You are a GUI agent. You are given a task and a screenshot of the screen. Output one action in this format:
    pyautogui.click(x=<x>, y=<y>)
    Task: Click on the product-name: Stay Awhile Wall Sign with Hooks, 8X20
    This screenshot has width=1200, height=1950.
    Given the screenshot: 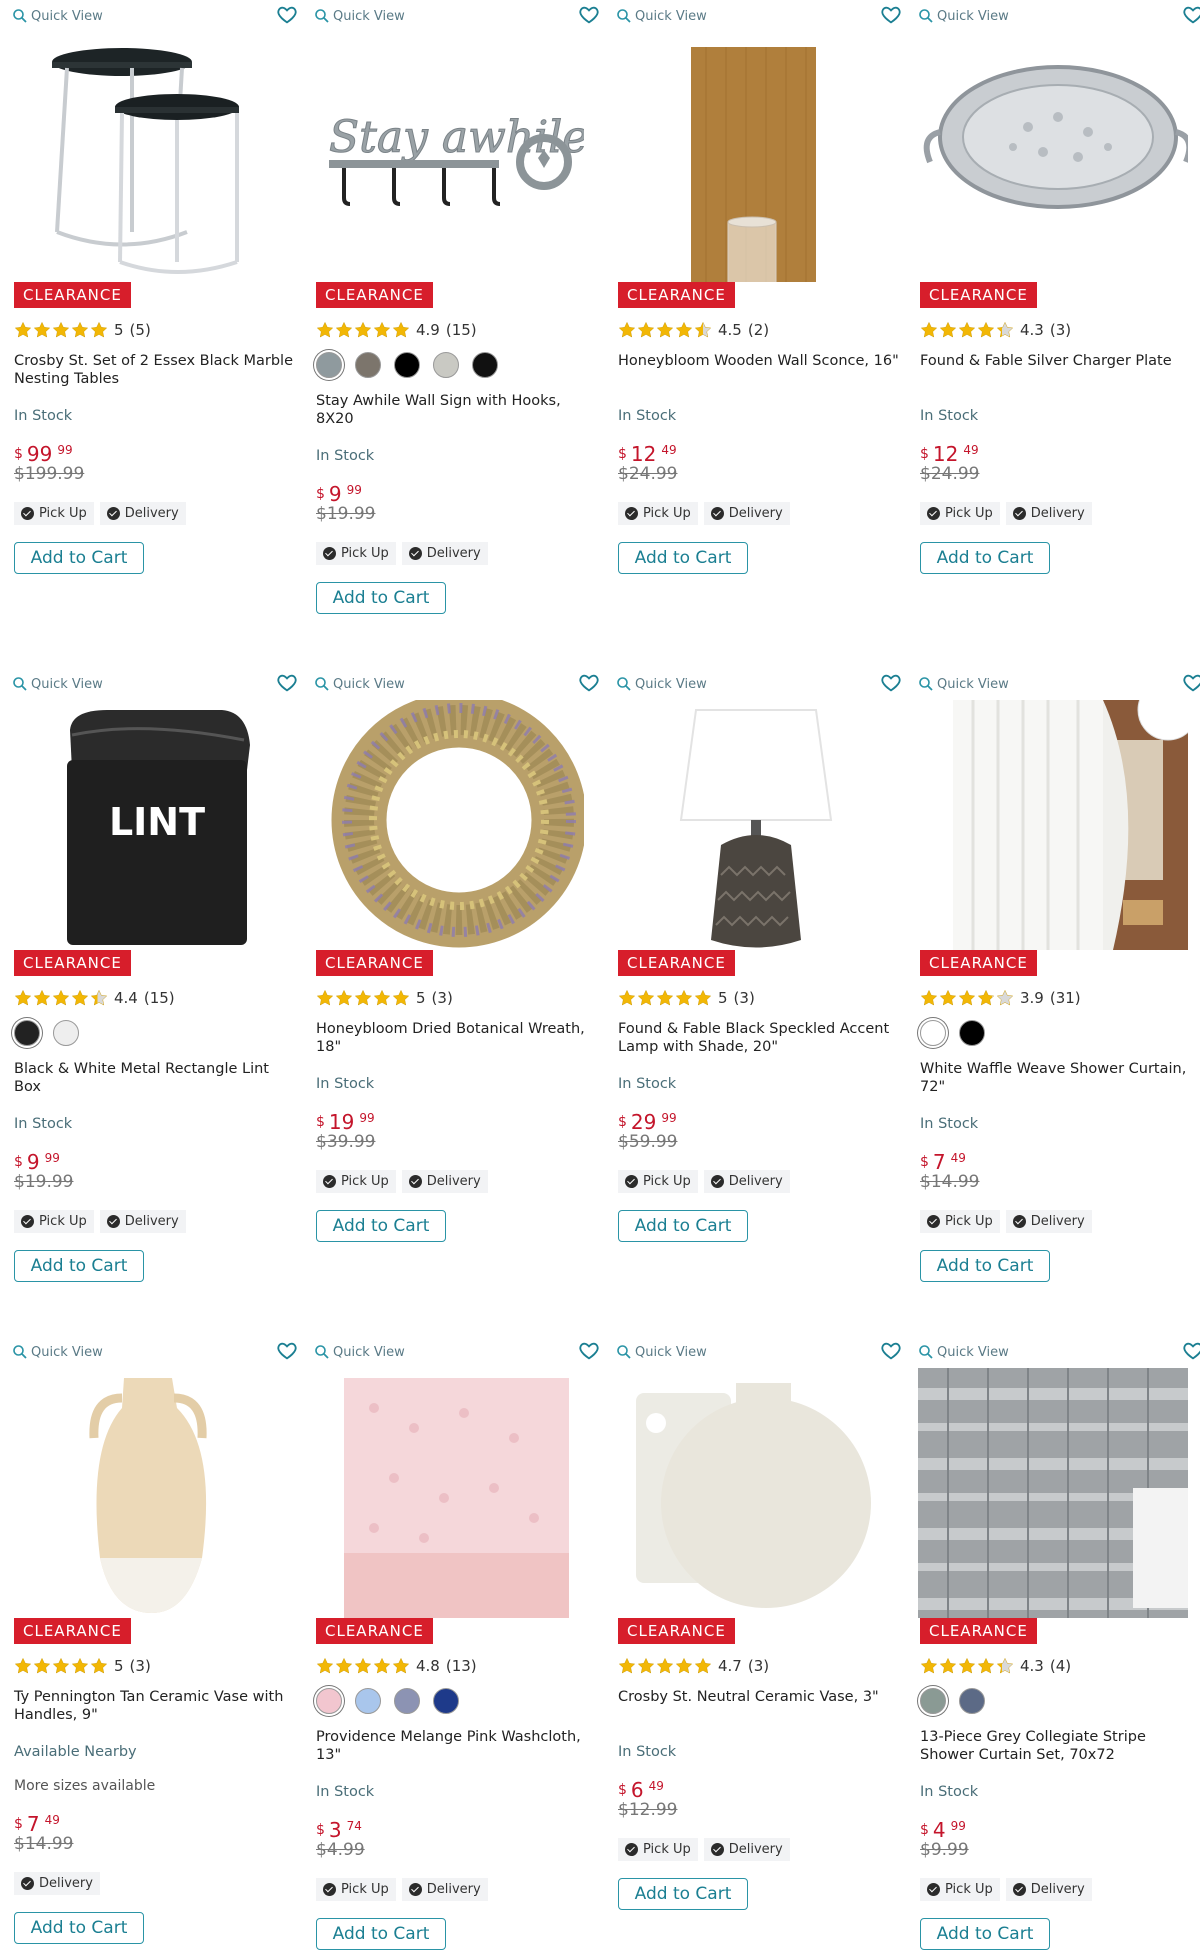 What is the action you would take?
    pyautogui.click(x=457, y=410)
    